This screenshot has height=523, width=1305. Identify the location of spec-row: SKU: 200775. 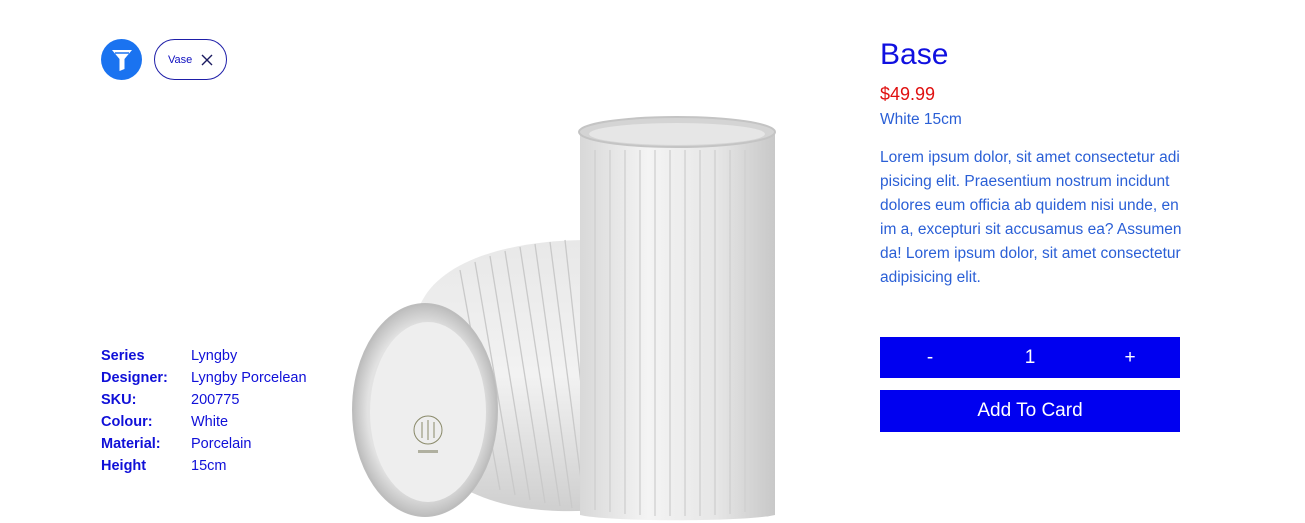
(204, 400).